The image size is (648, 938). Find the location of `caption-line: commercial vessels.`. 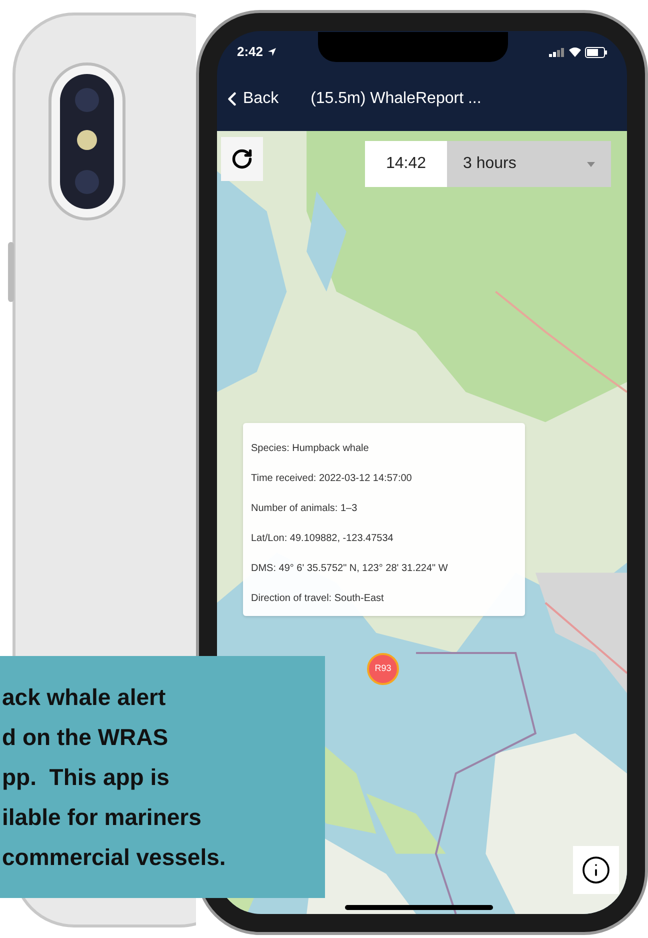

caption-line: commercial vessels. is located at coordinates (114, 857).